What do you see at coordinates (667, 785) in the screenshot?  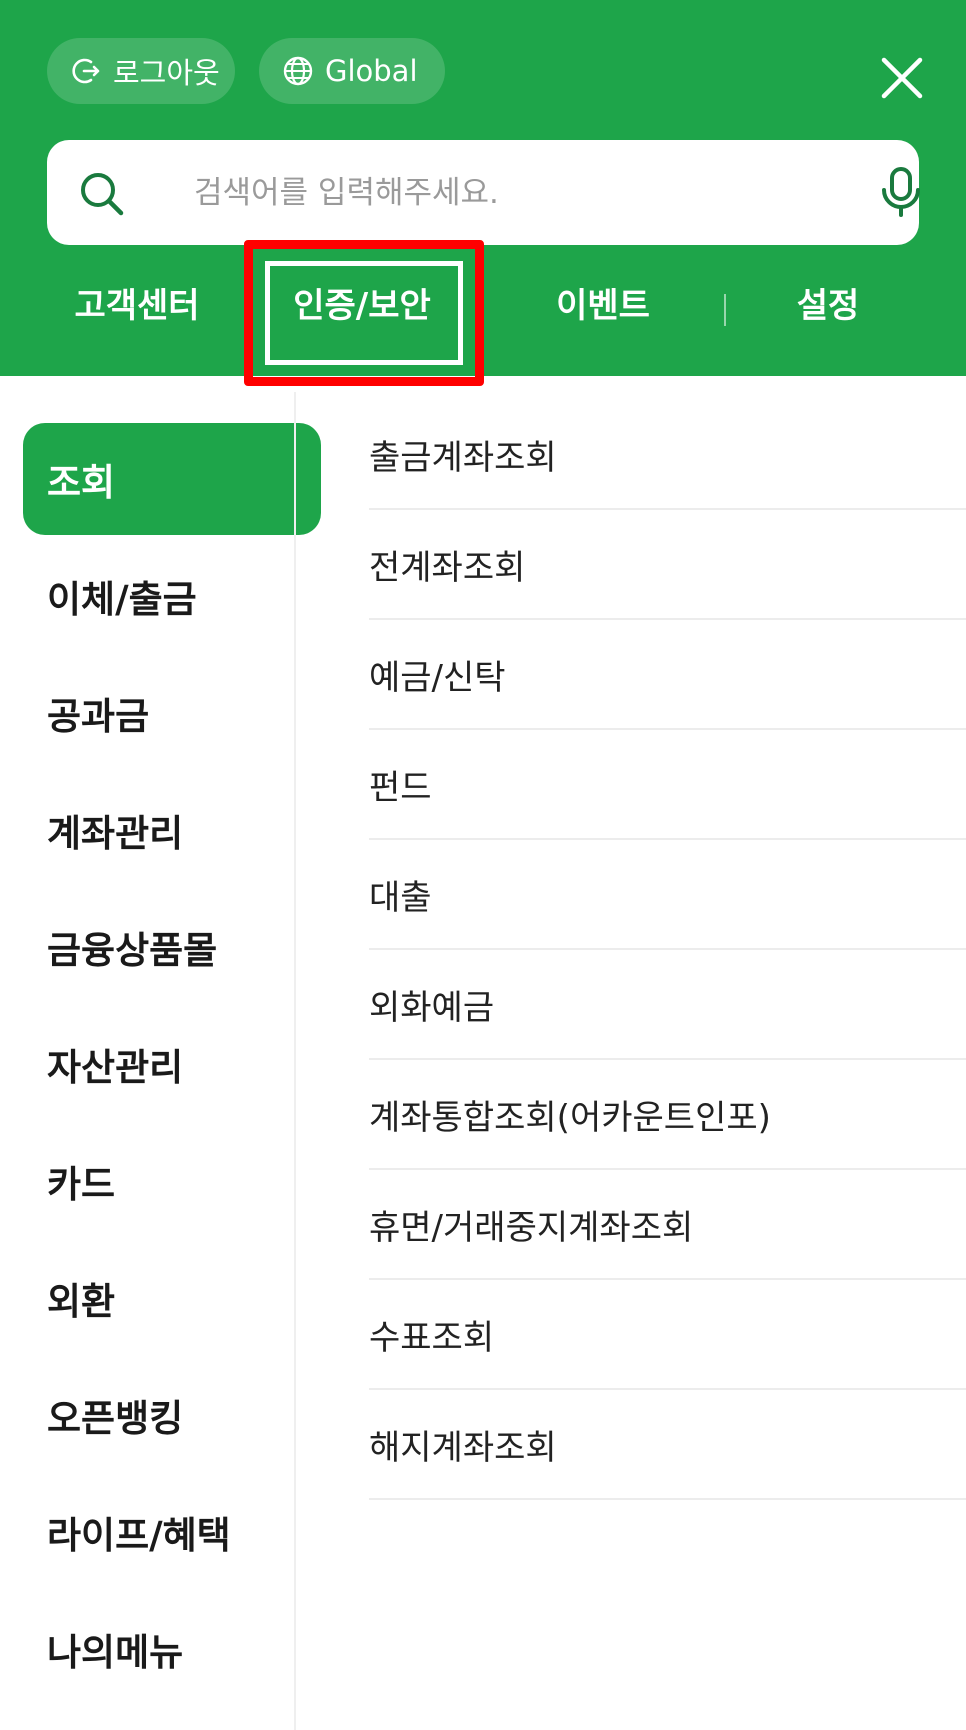 I see `submenu-item-fund: 펀드` at bounding box center [667, 785].